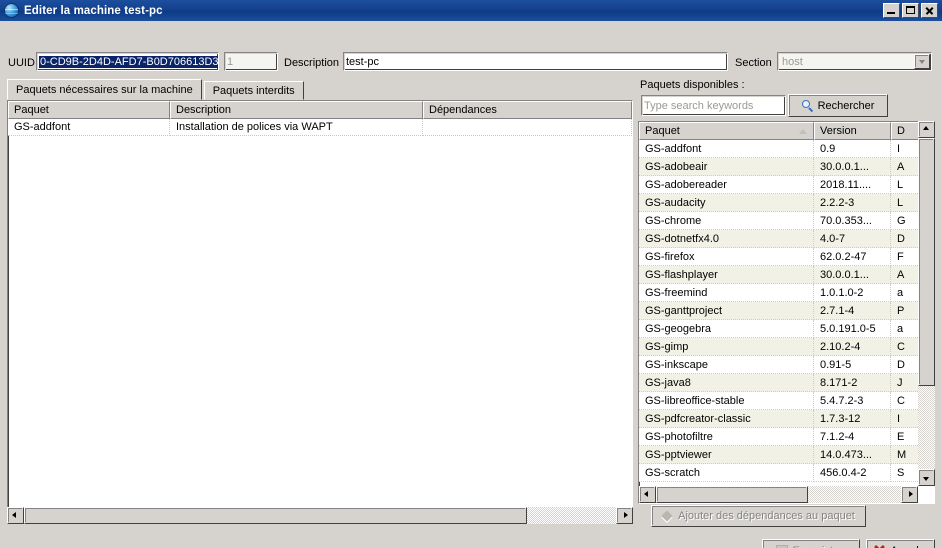  I want to click on table-row: GS-pdfcreator-classic 1.7.3-12 I, so click(786, 419).